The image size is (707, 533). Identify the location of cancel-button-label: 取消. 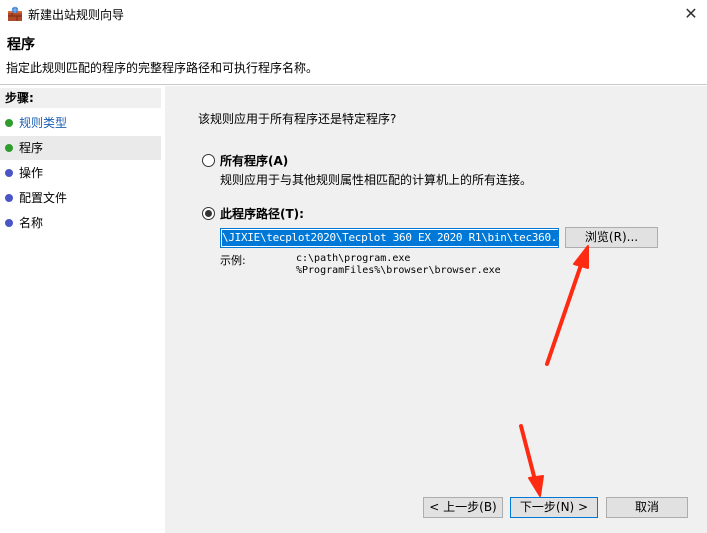
(646, 507).